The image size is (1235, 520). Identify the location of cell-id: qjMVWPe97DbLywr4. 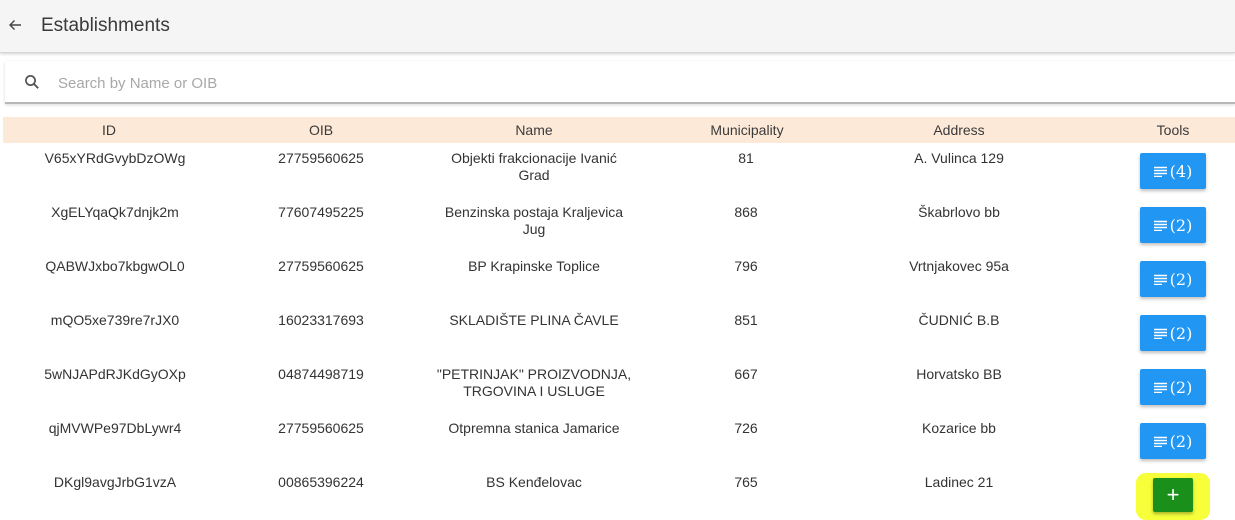
(115, 428).